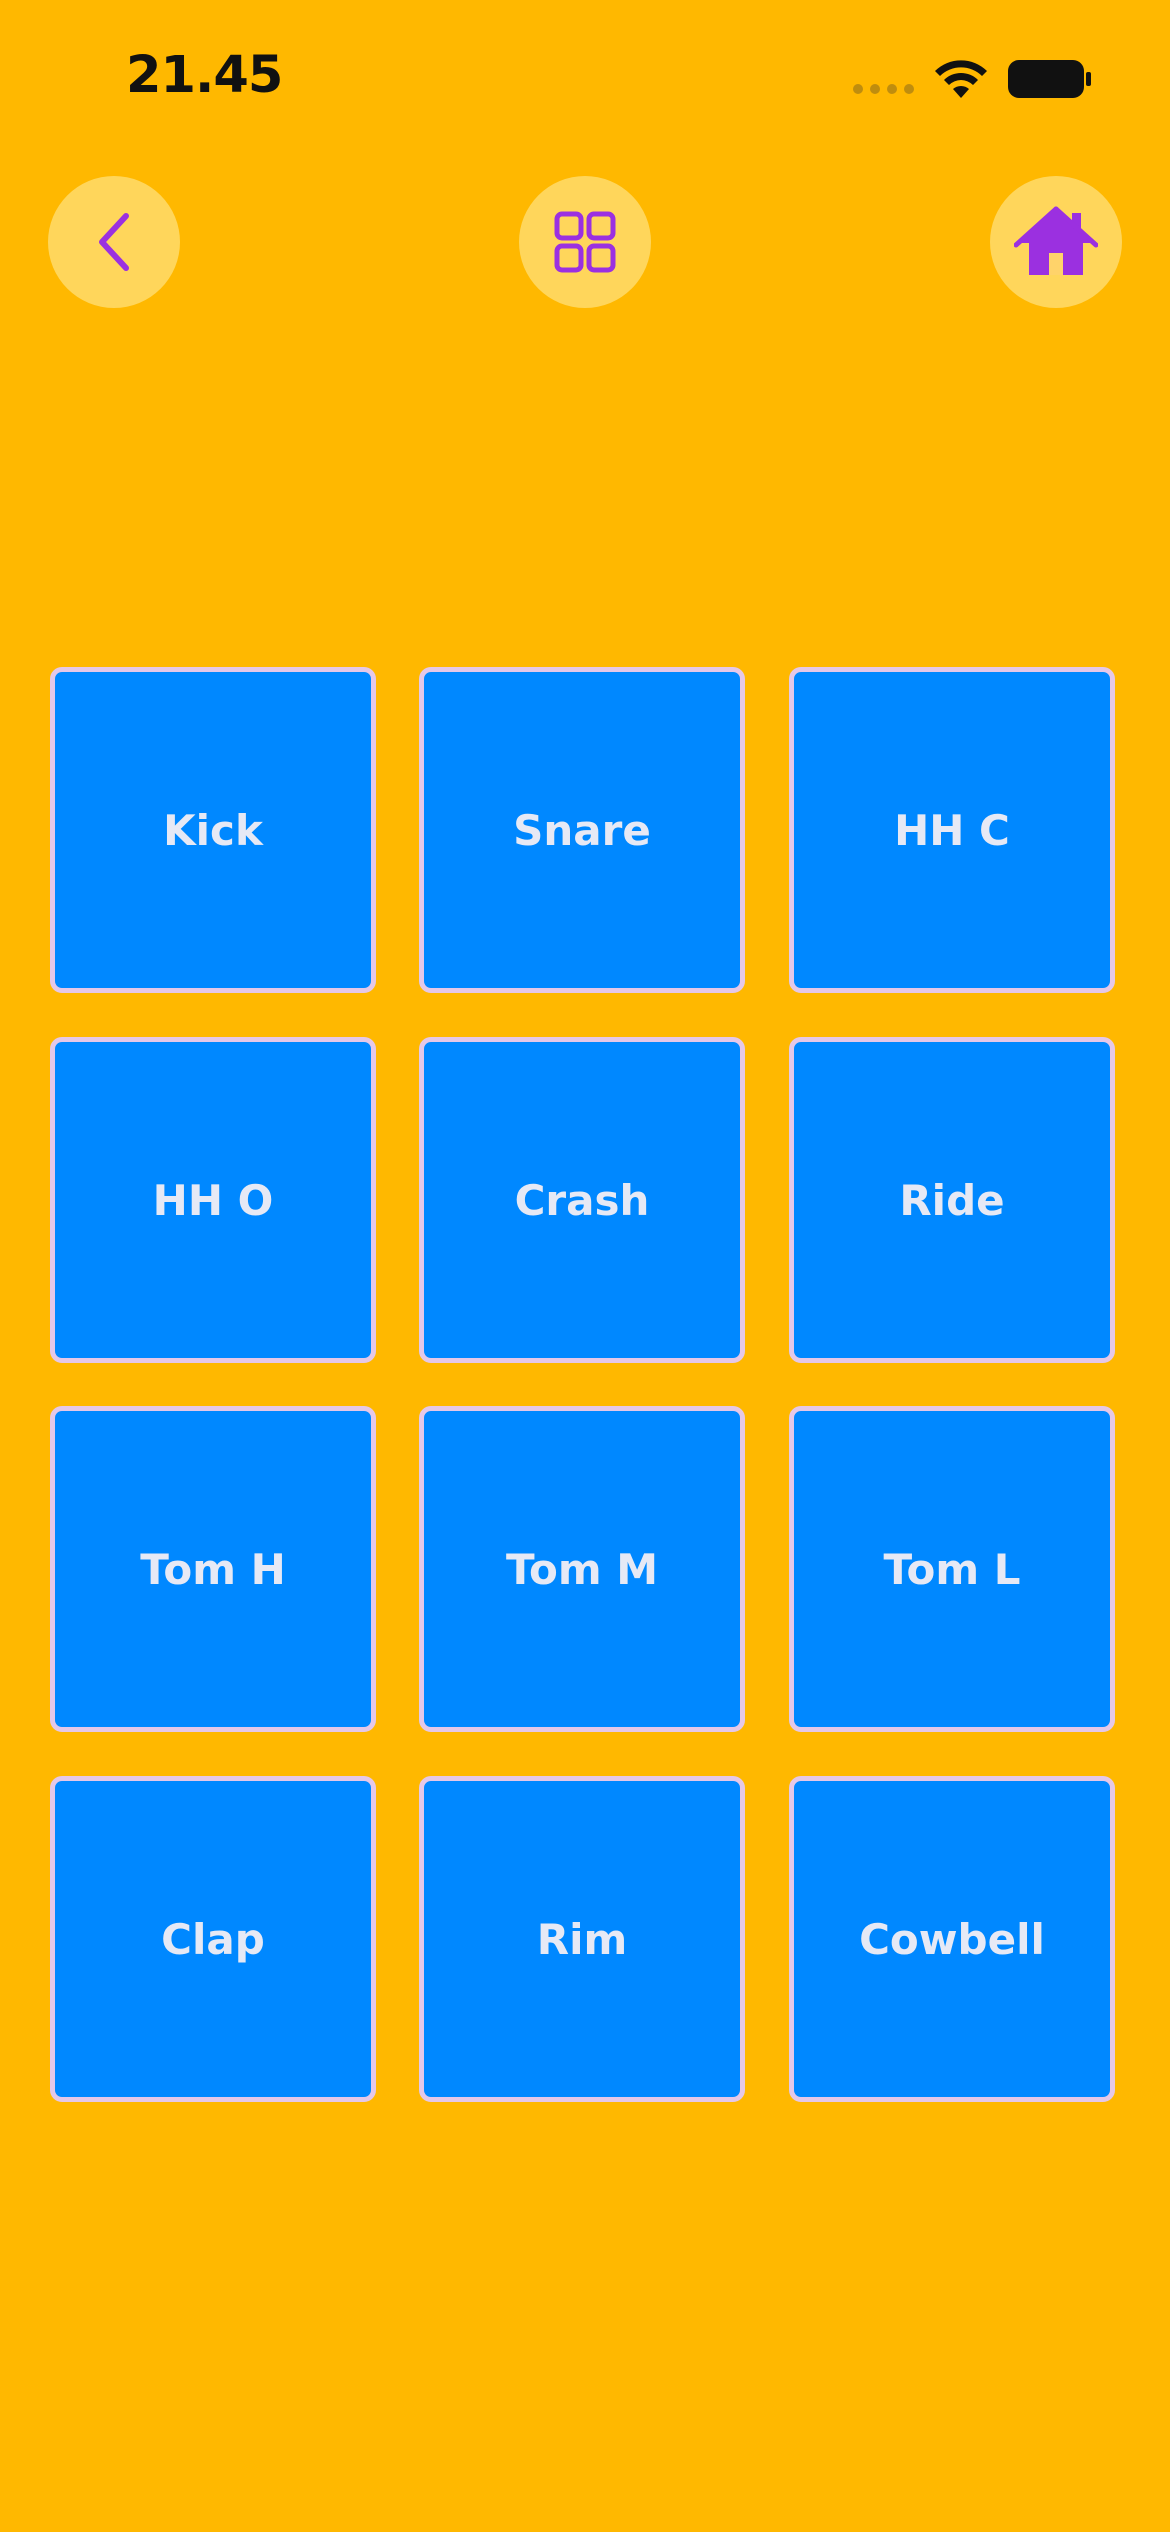  I want to click on pad-crash: Crash, so click(582, 1200).